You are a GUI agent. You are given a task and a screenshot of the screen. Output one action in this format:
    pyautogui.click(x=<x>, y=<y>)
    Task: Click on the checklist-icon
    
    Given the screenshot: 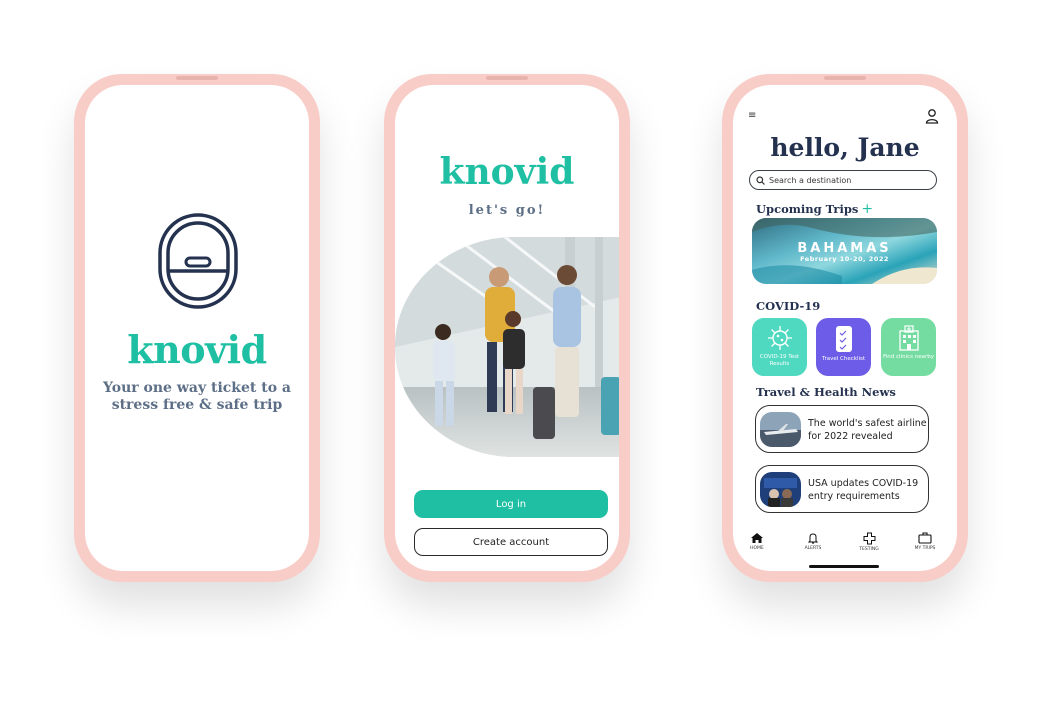 What is the action you would take?
    pyautogui.click(x=843, y=339)
    